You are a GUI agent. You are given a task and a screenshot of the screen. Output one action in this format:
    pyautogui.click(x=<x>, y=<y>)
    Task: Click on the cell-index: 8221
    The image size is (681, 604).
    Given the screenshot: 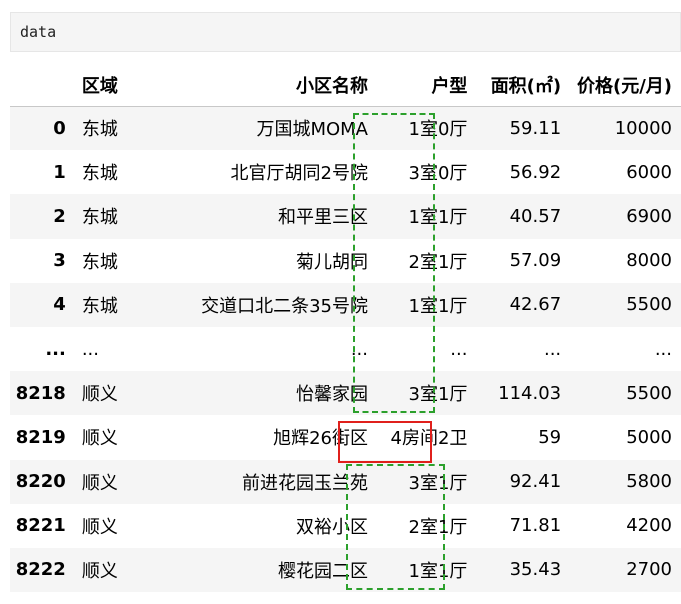 What is the action you would take?
    pyautogui.click(x=40, y=526)
    